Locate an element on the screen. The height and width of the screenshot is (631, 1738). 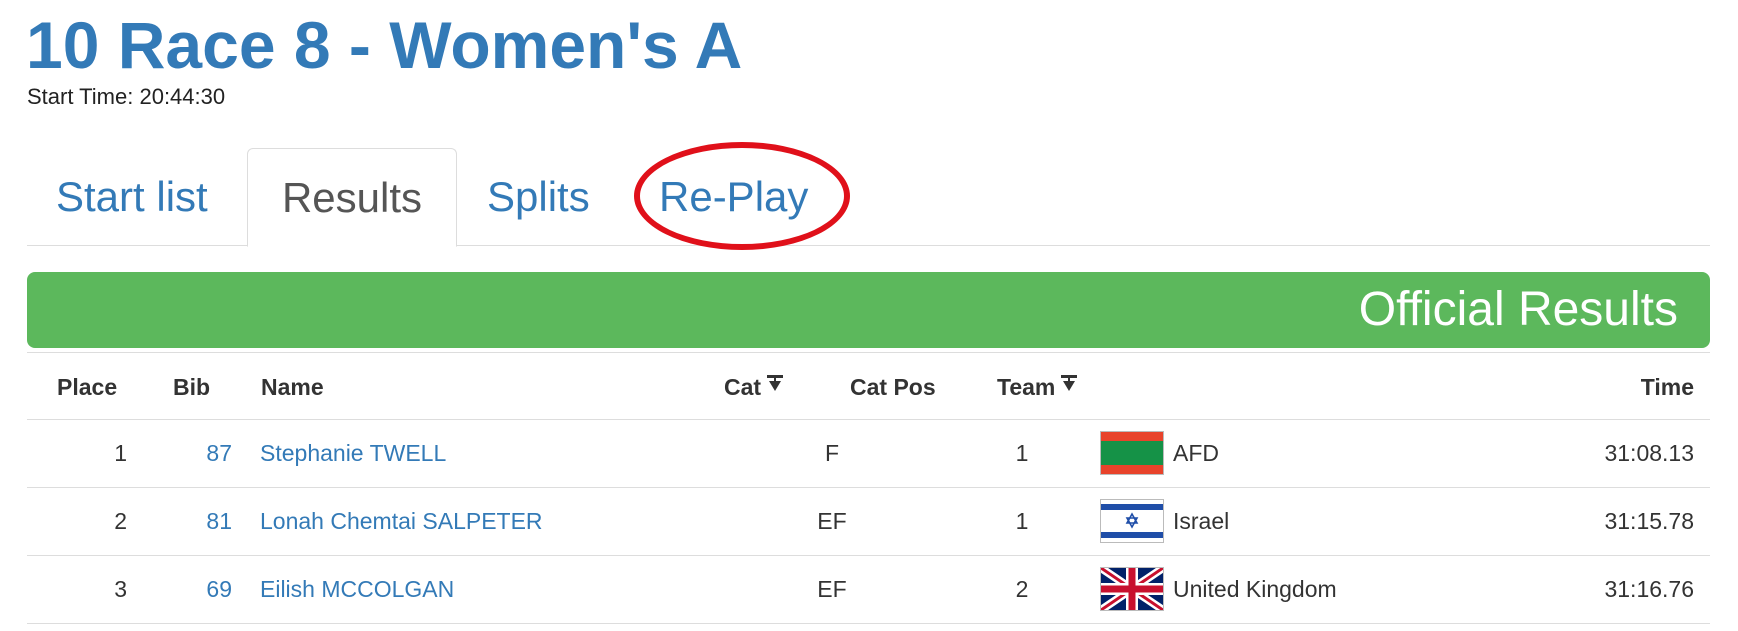
header-cat: Cat is located at coordinates (742, 387).